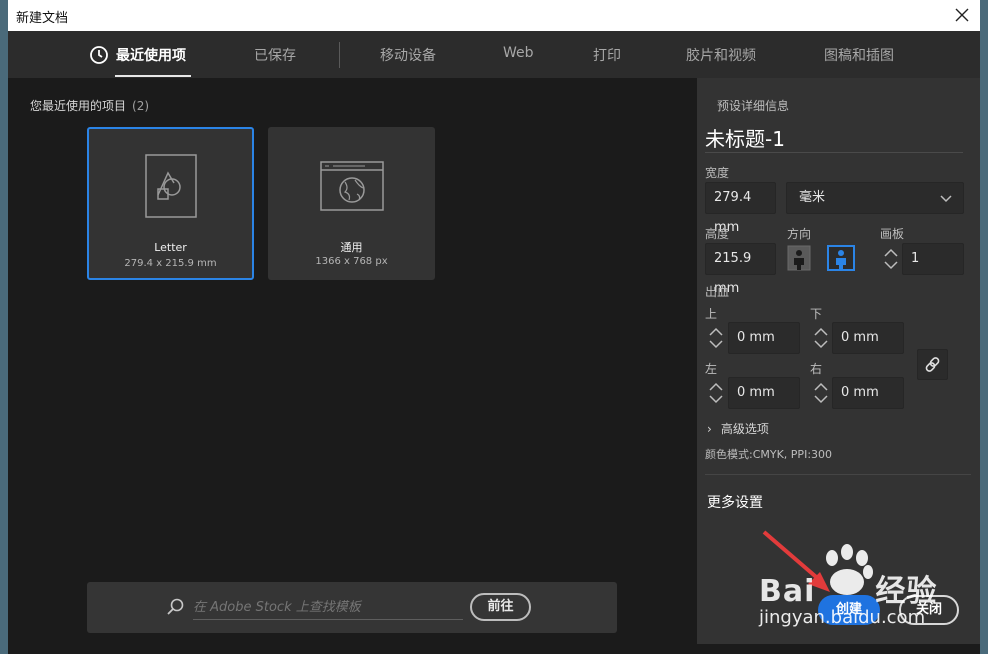  What do you see at coordinates (352, 186) in the screenshot?
I see `web-globe-icon` at bounding box center [352, 186].